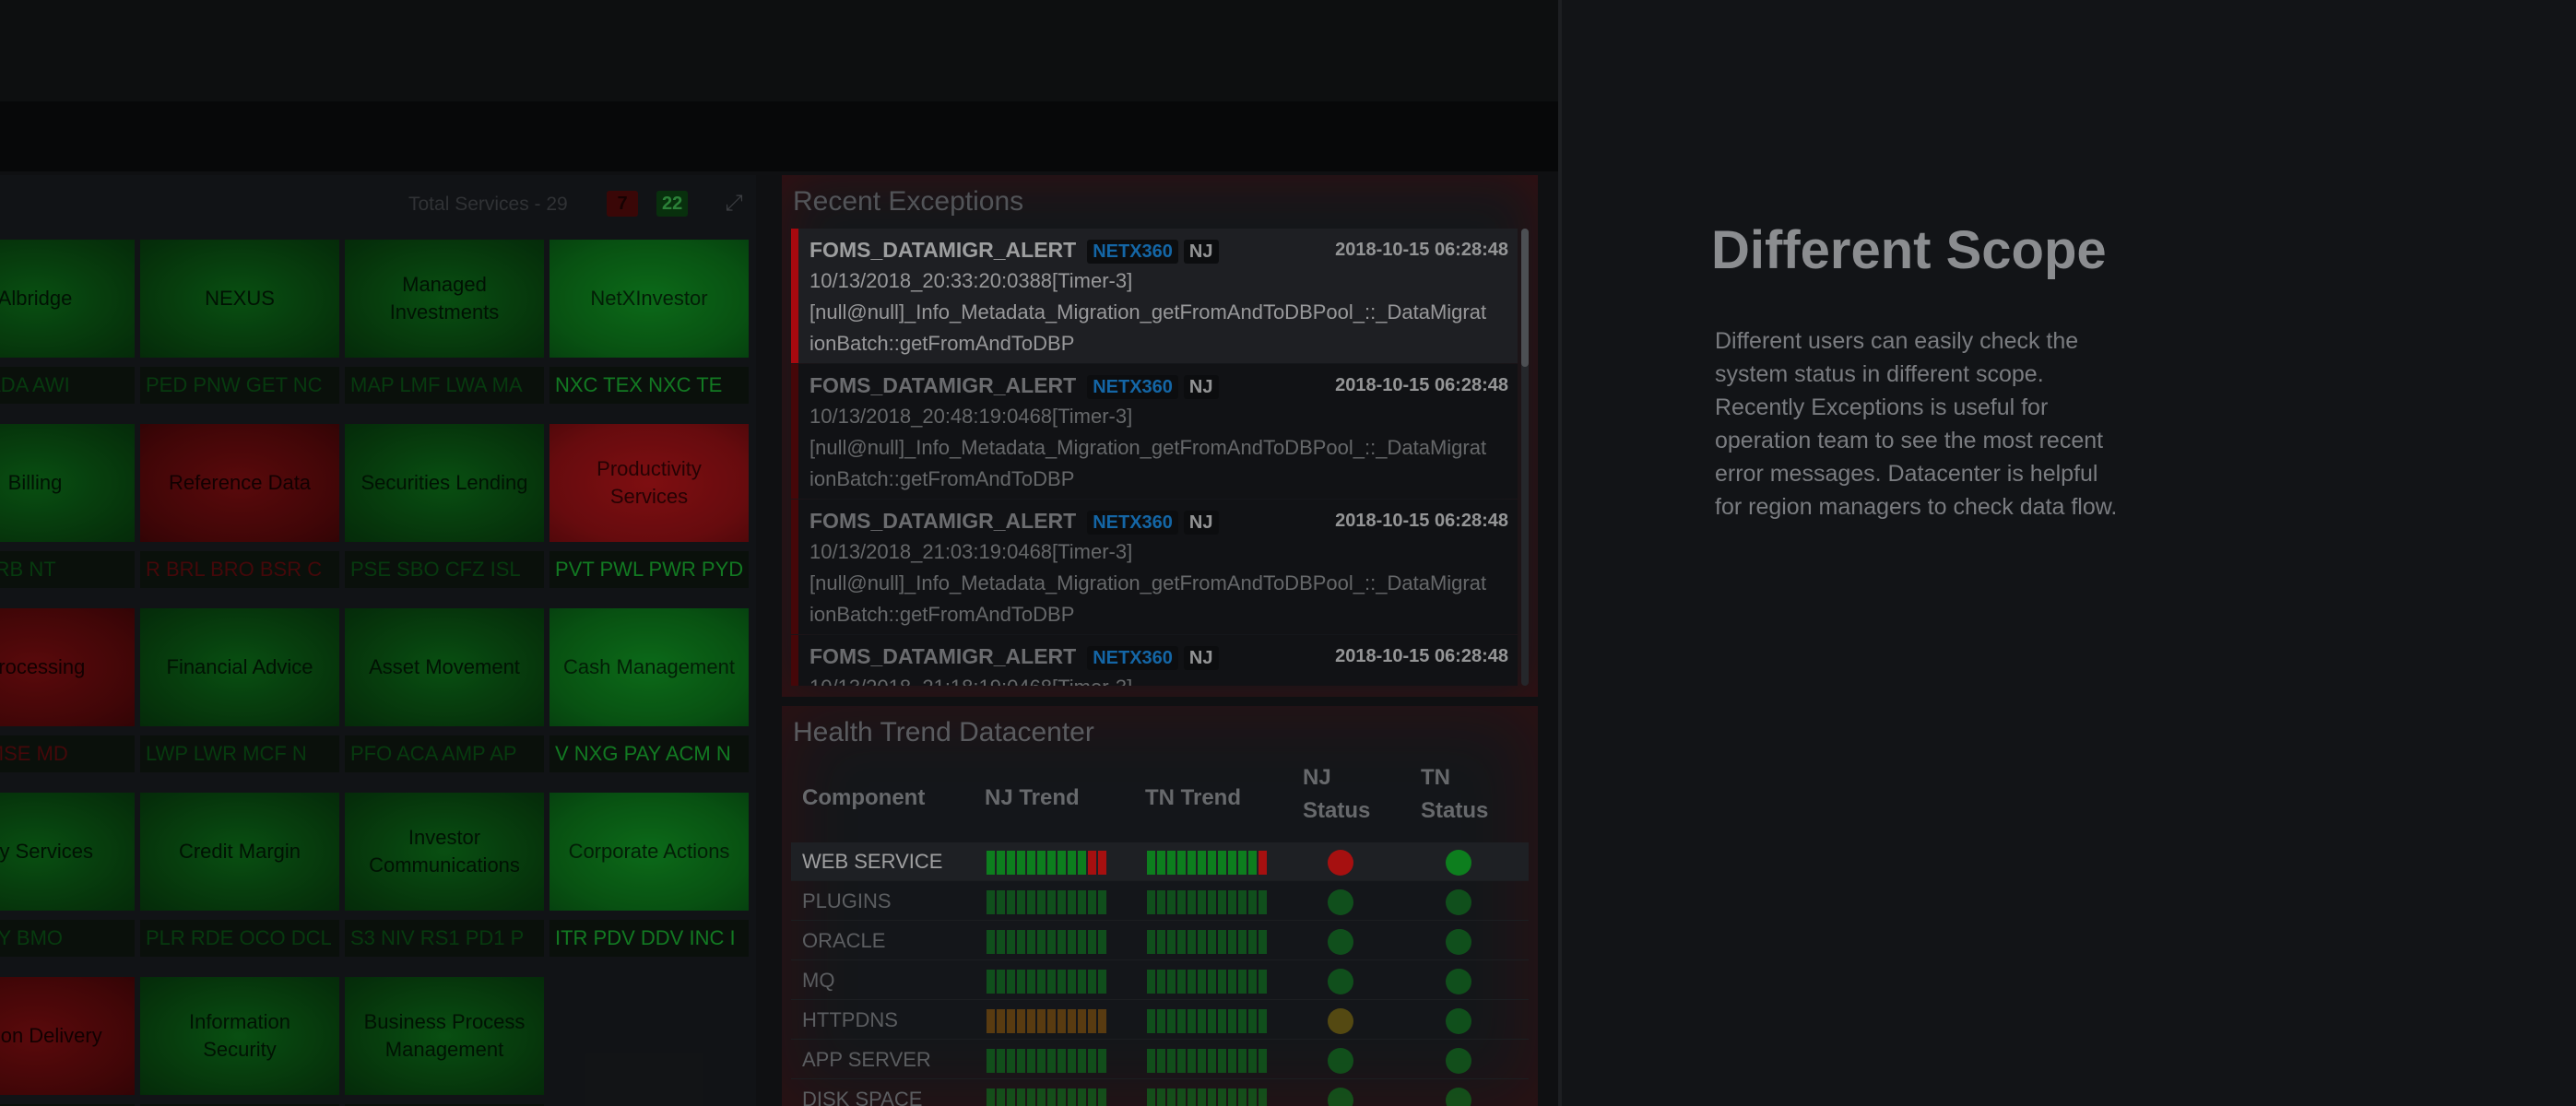 The height and width of the screenshot is (1106, 2576). Describe the element at coordinates (239, 483) in the screenshot. I see `service-tile: Reference Data` at that location.